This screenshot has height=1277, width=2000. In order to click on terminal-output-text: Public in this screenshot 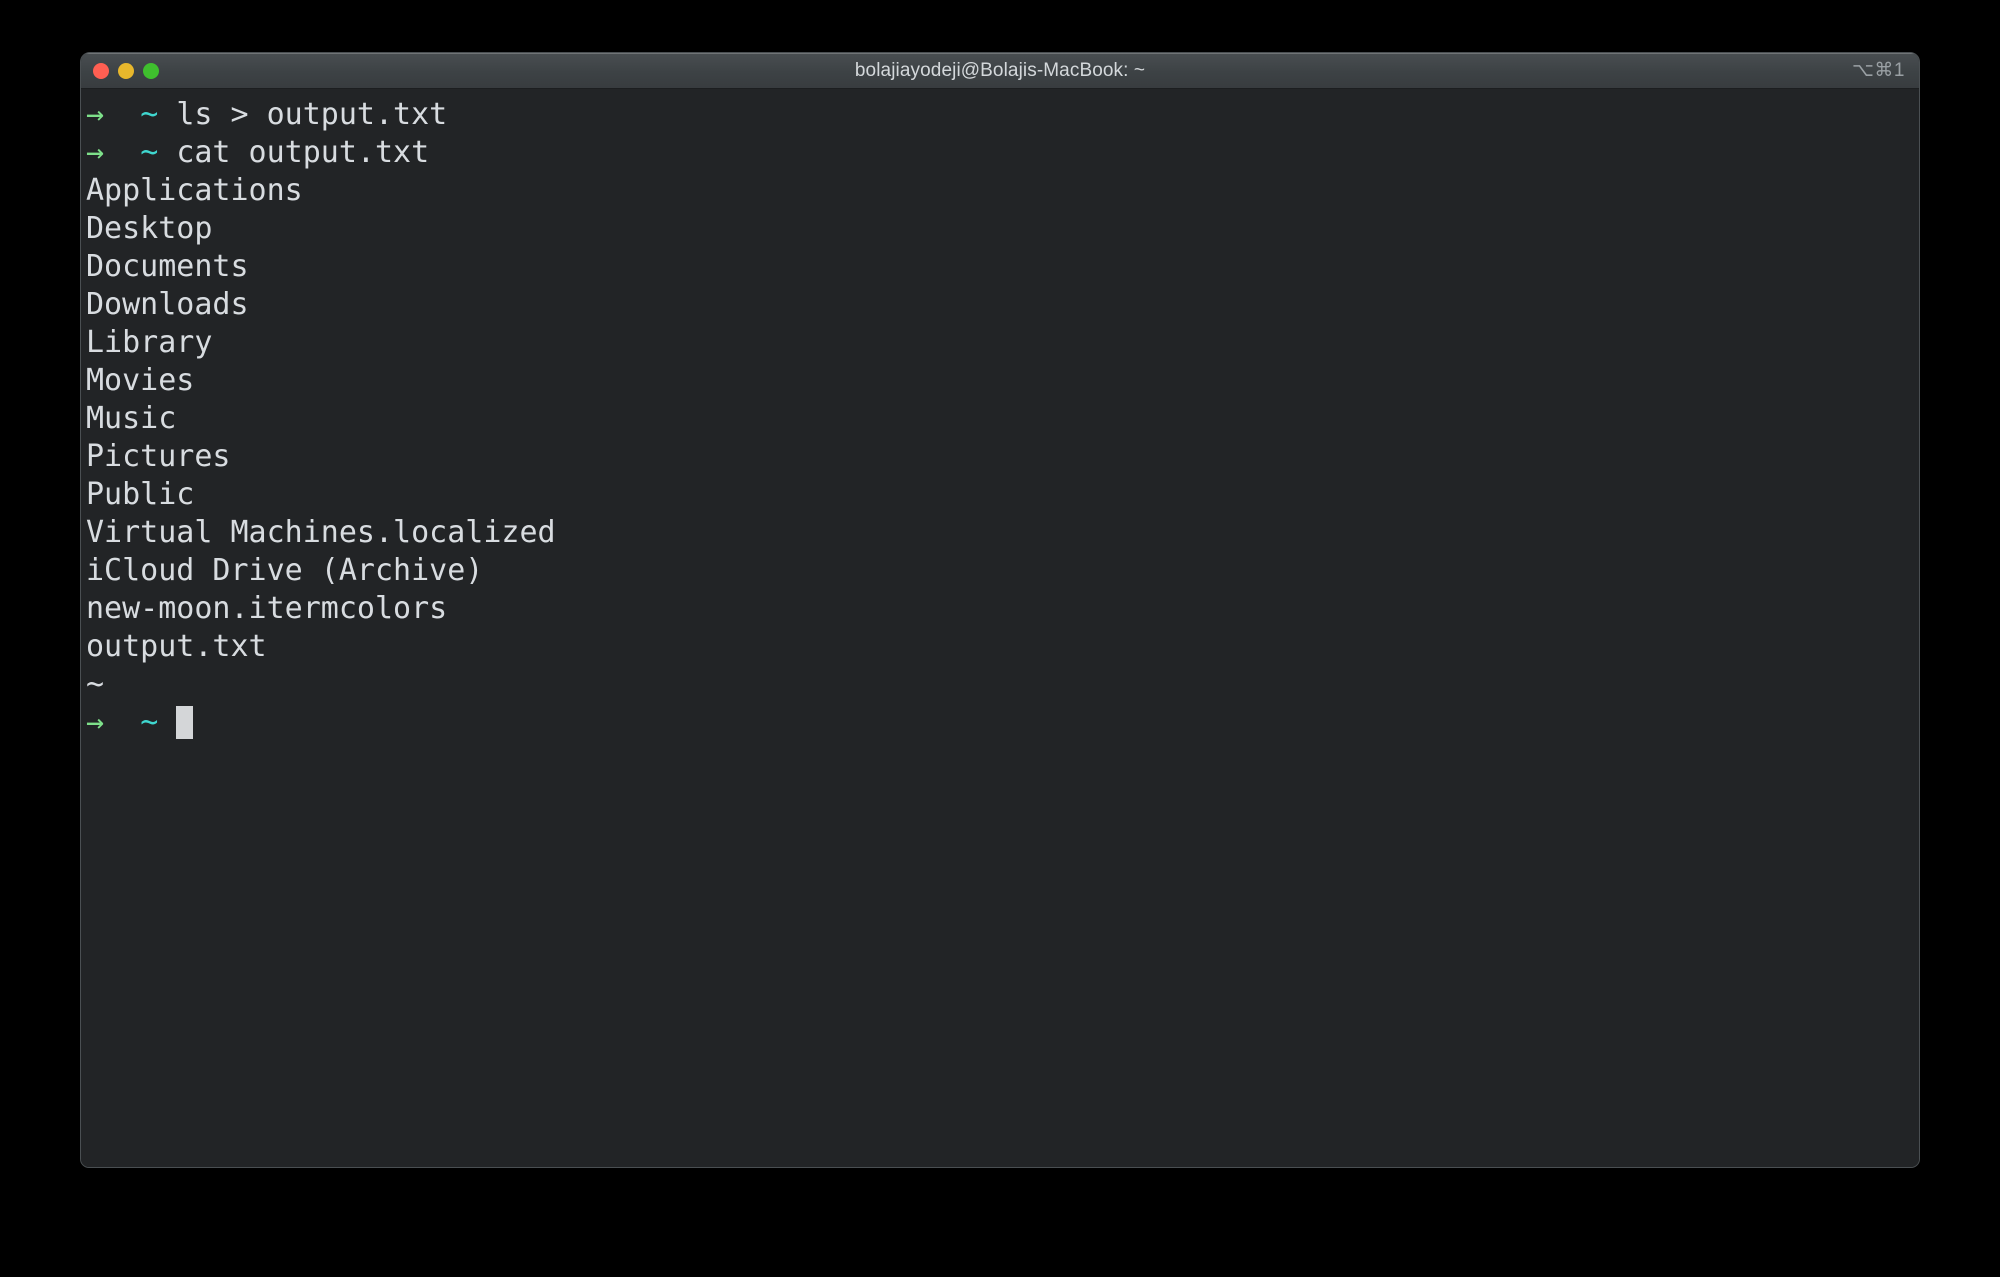, I will do `click(140, 494)`.